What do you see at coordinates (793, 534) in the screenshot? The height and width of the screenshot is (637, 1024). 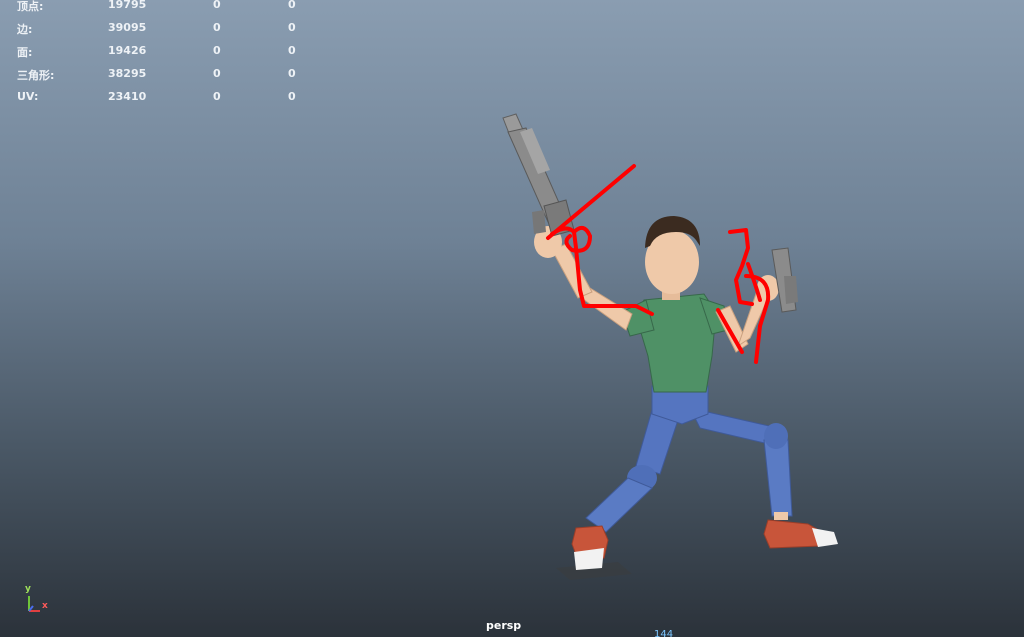 I see `back-shoe` at bounding box center [793, 534].